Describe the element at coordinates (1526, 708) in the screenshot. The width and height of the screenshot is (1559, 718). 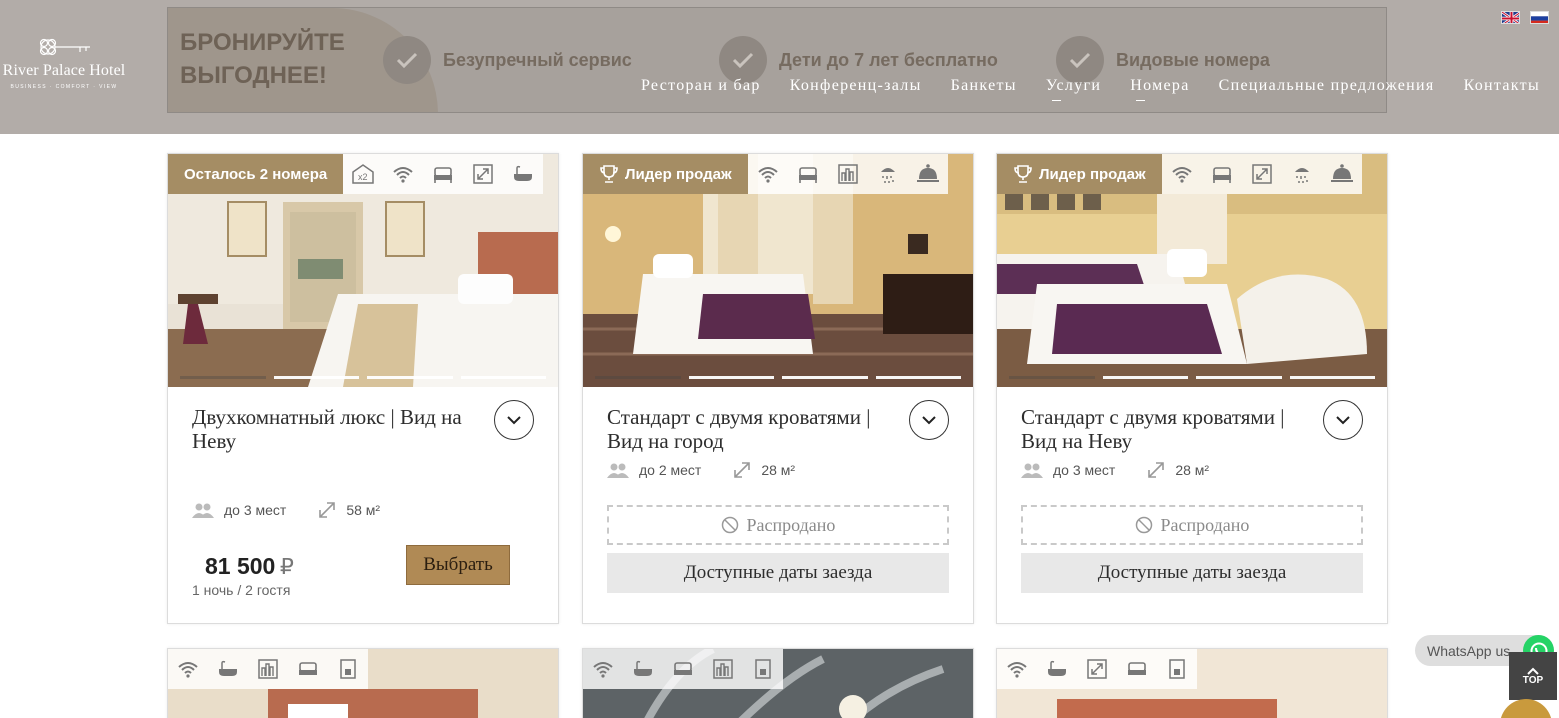
I see `callback-widget` at that location.